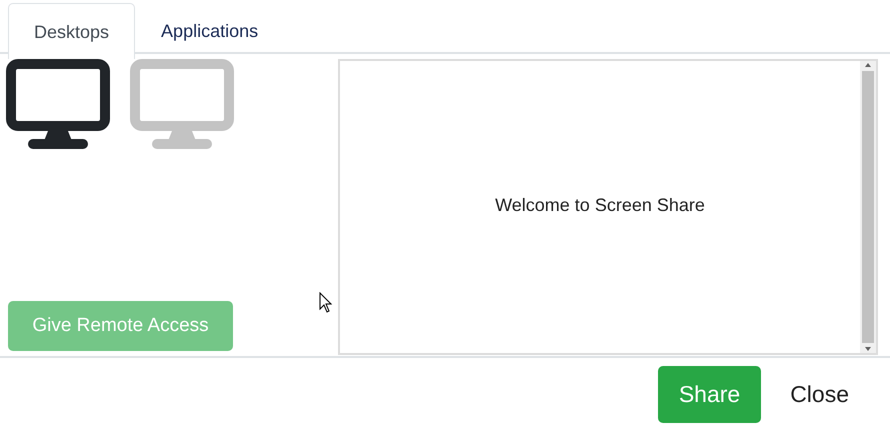 Image resolution: width=890 pixels, height=435 pixels. Describe the element at coordinates (868, 349) in the screenshot. I see `scroll-down-icon` at that location.